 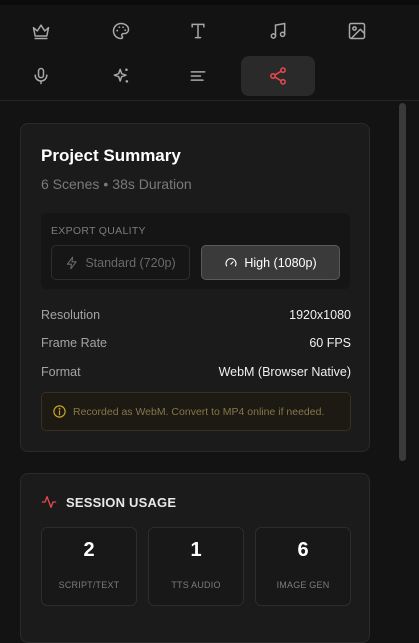 What do you see at coordinates (196, 566) in the screenshot?
I see `stat-tts-audio: 1 TTS AUDIO` at bounding box center [196, 566].